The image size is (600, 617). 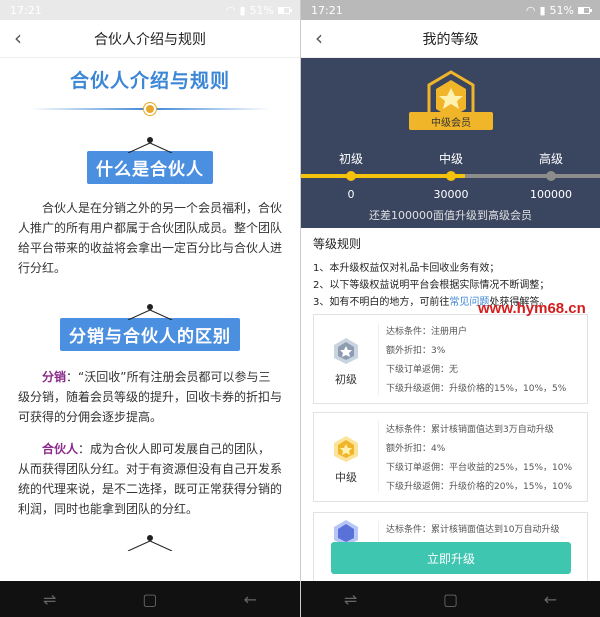 What do you see at coordinates (450, 215) in the screenshot?
I see `upgrade-hint: 还差100000面值升级到高级会员` at bounding box center [450, 215].